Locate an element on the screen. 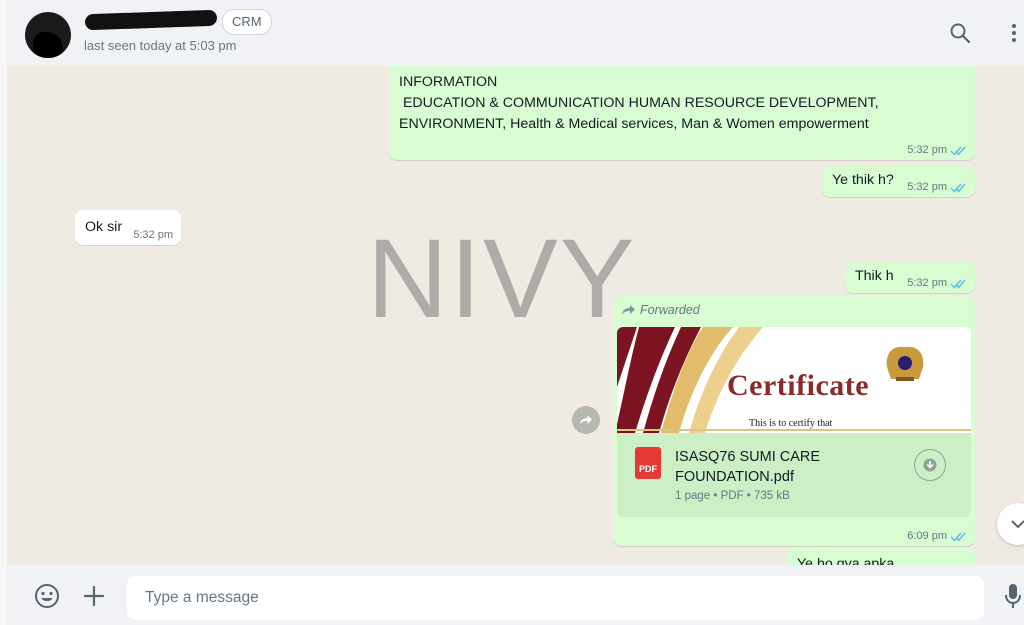 Image resolution: width=1024 pixels, height=625 pixels. message-text: Ok sir is located at coordinates (104, 227).